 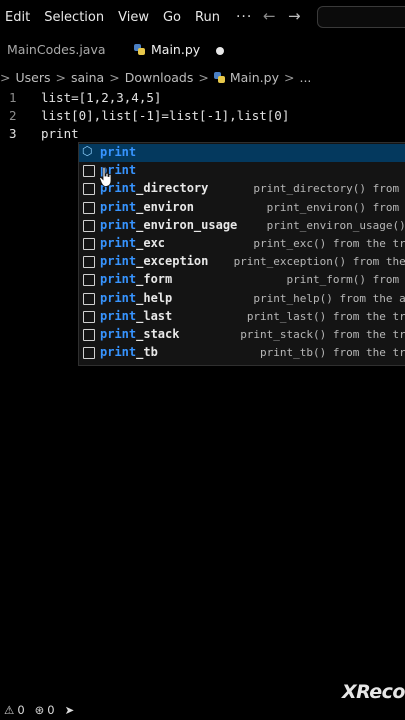 I want to click on suggestion-rest: _directory, so click(x=172, y=188).